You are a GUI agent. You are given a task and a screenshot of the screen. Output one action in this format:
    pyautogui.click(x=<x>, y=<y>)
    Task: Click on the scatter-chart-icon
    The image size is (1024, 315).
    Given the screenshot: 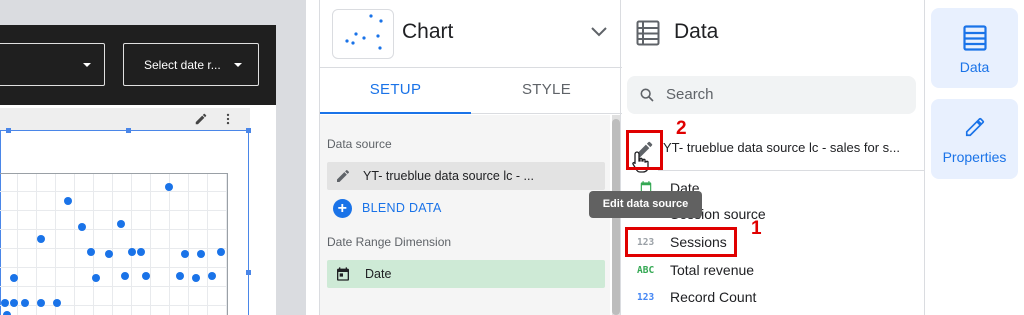 What is the action you would take?
    pyautogui.click(x=364, y=32)
    